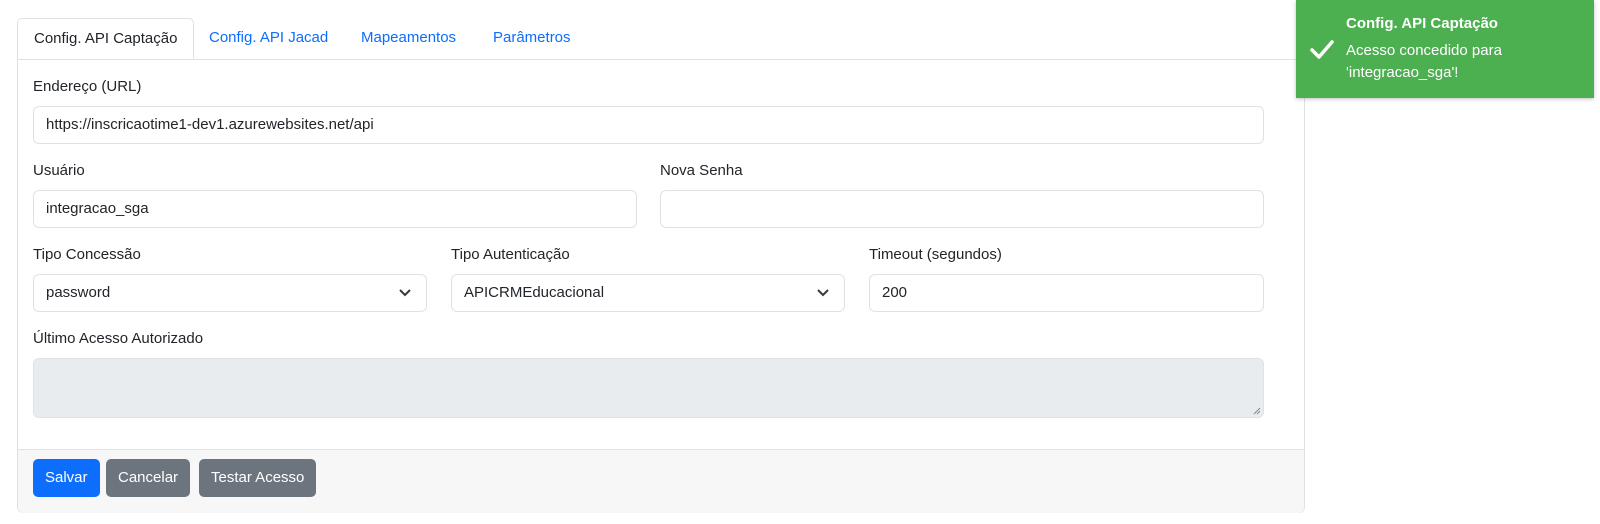 Image resolution: width=1600 pixels, height=524 pixels. I want to click on url-label: Endereço (URL), so click(87, 86).